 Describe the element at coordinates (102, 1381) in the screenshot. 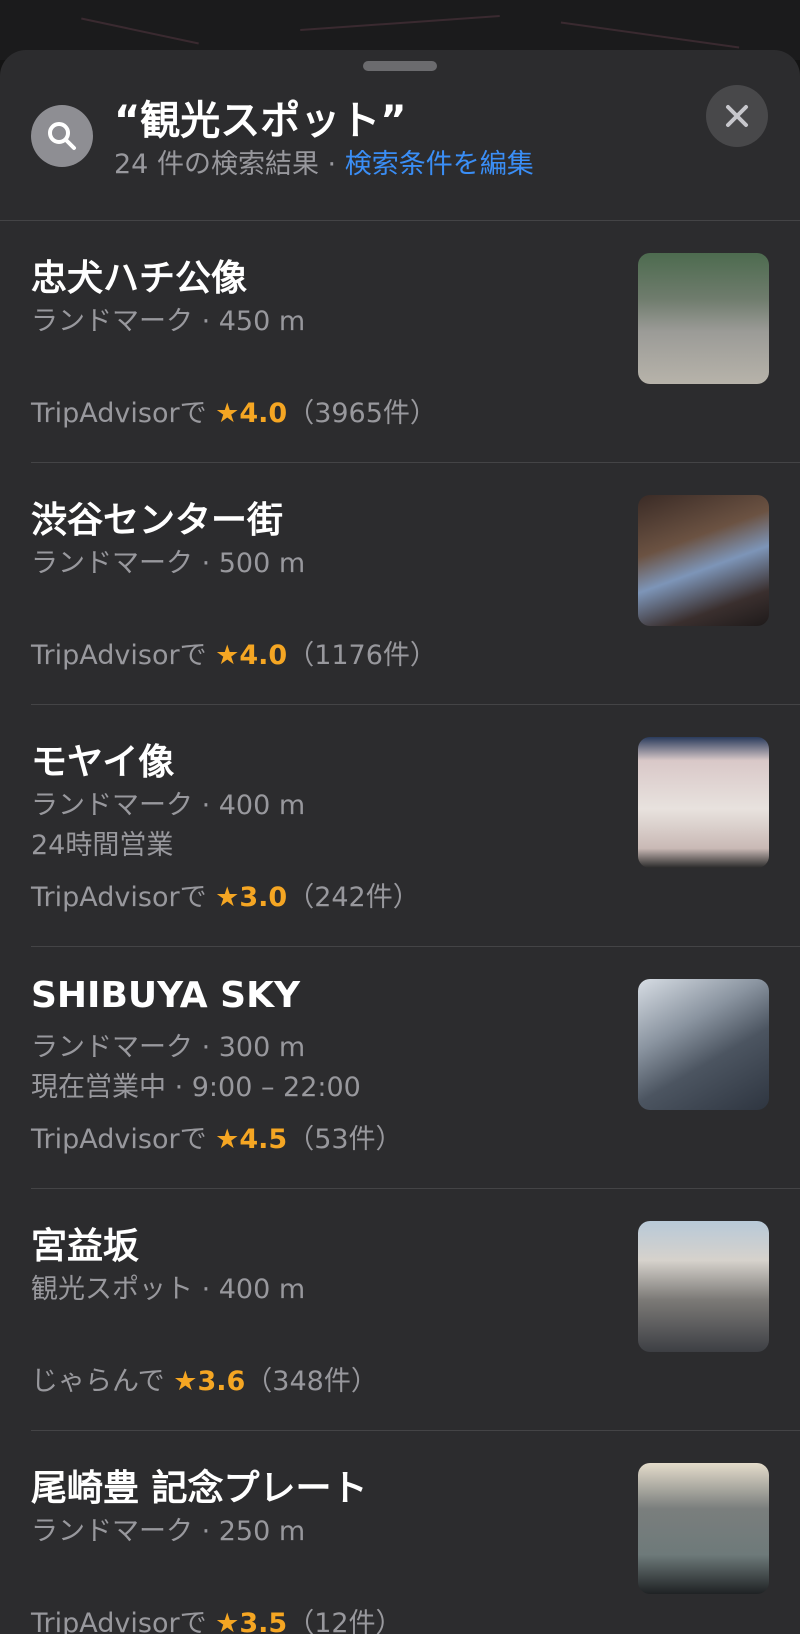

I see `rating-source: じゃらんで` at that location.